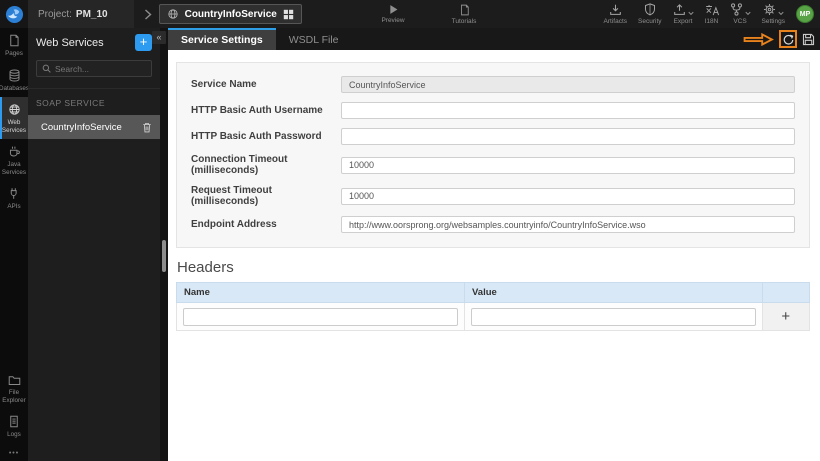  Describe the element at coordinates (785, 316) in the screenshot. I see `add-header-button: +` at that location.